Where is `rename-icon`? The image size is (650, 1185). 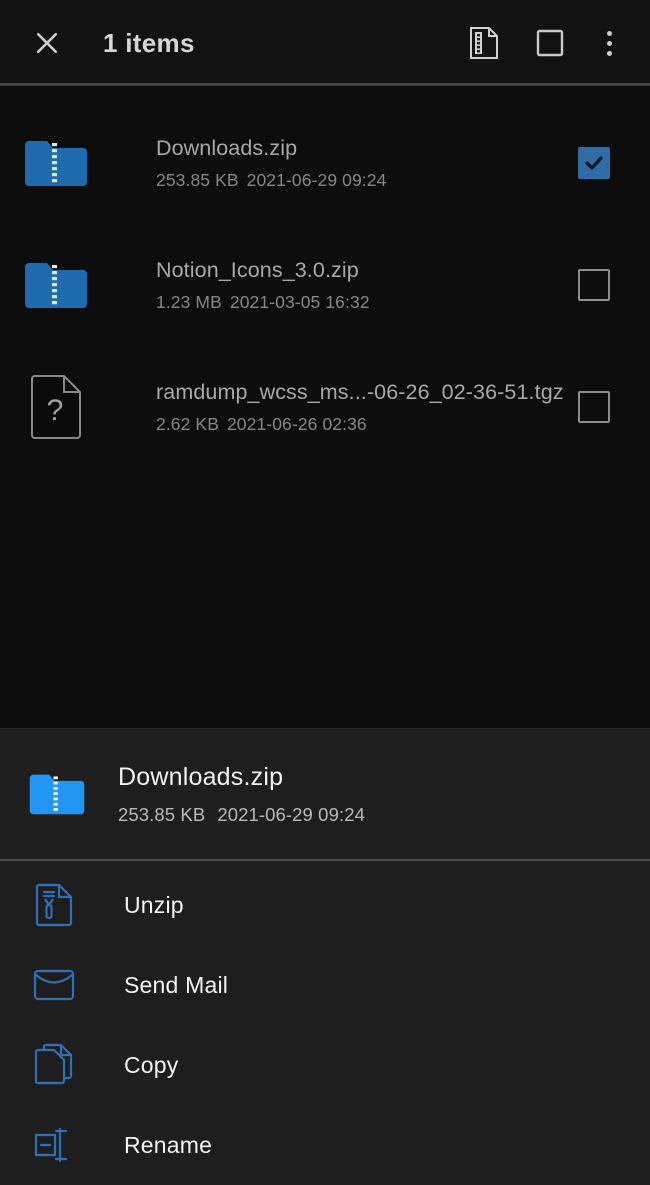 rename-icon is located at coordinates (54, 1145).